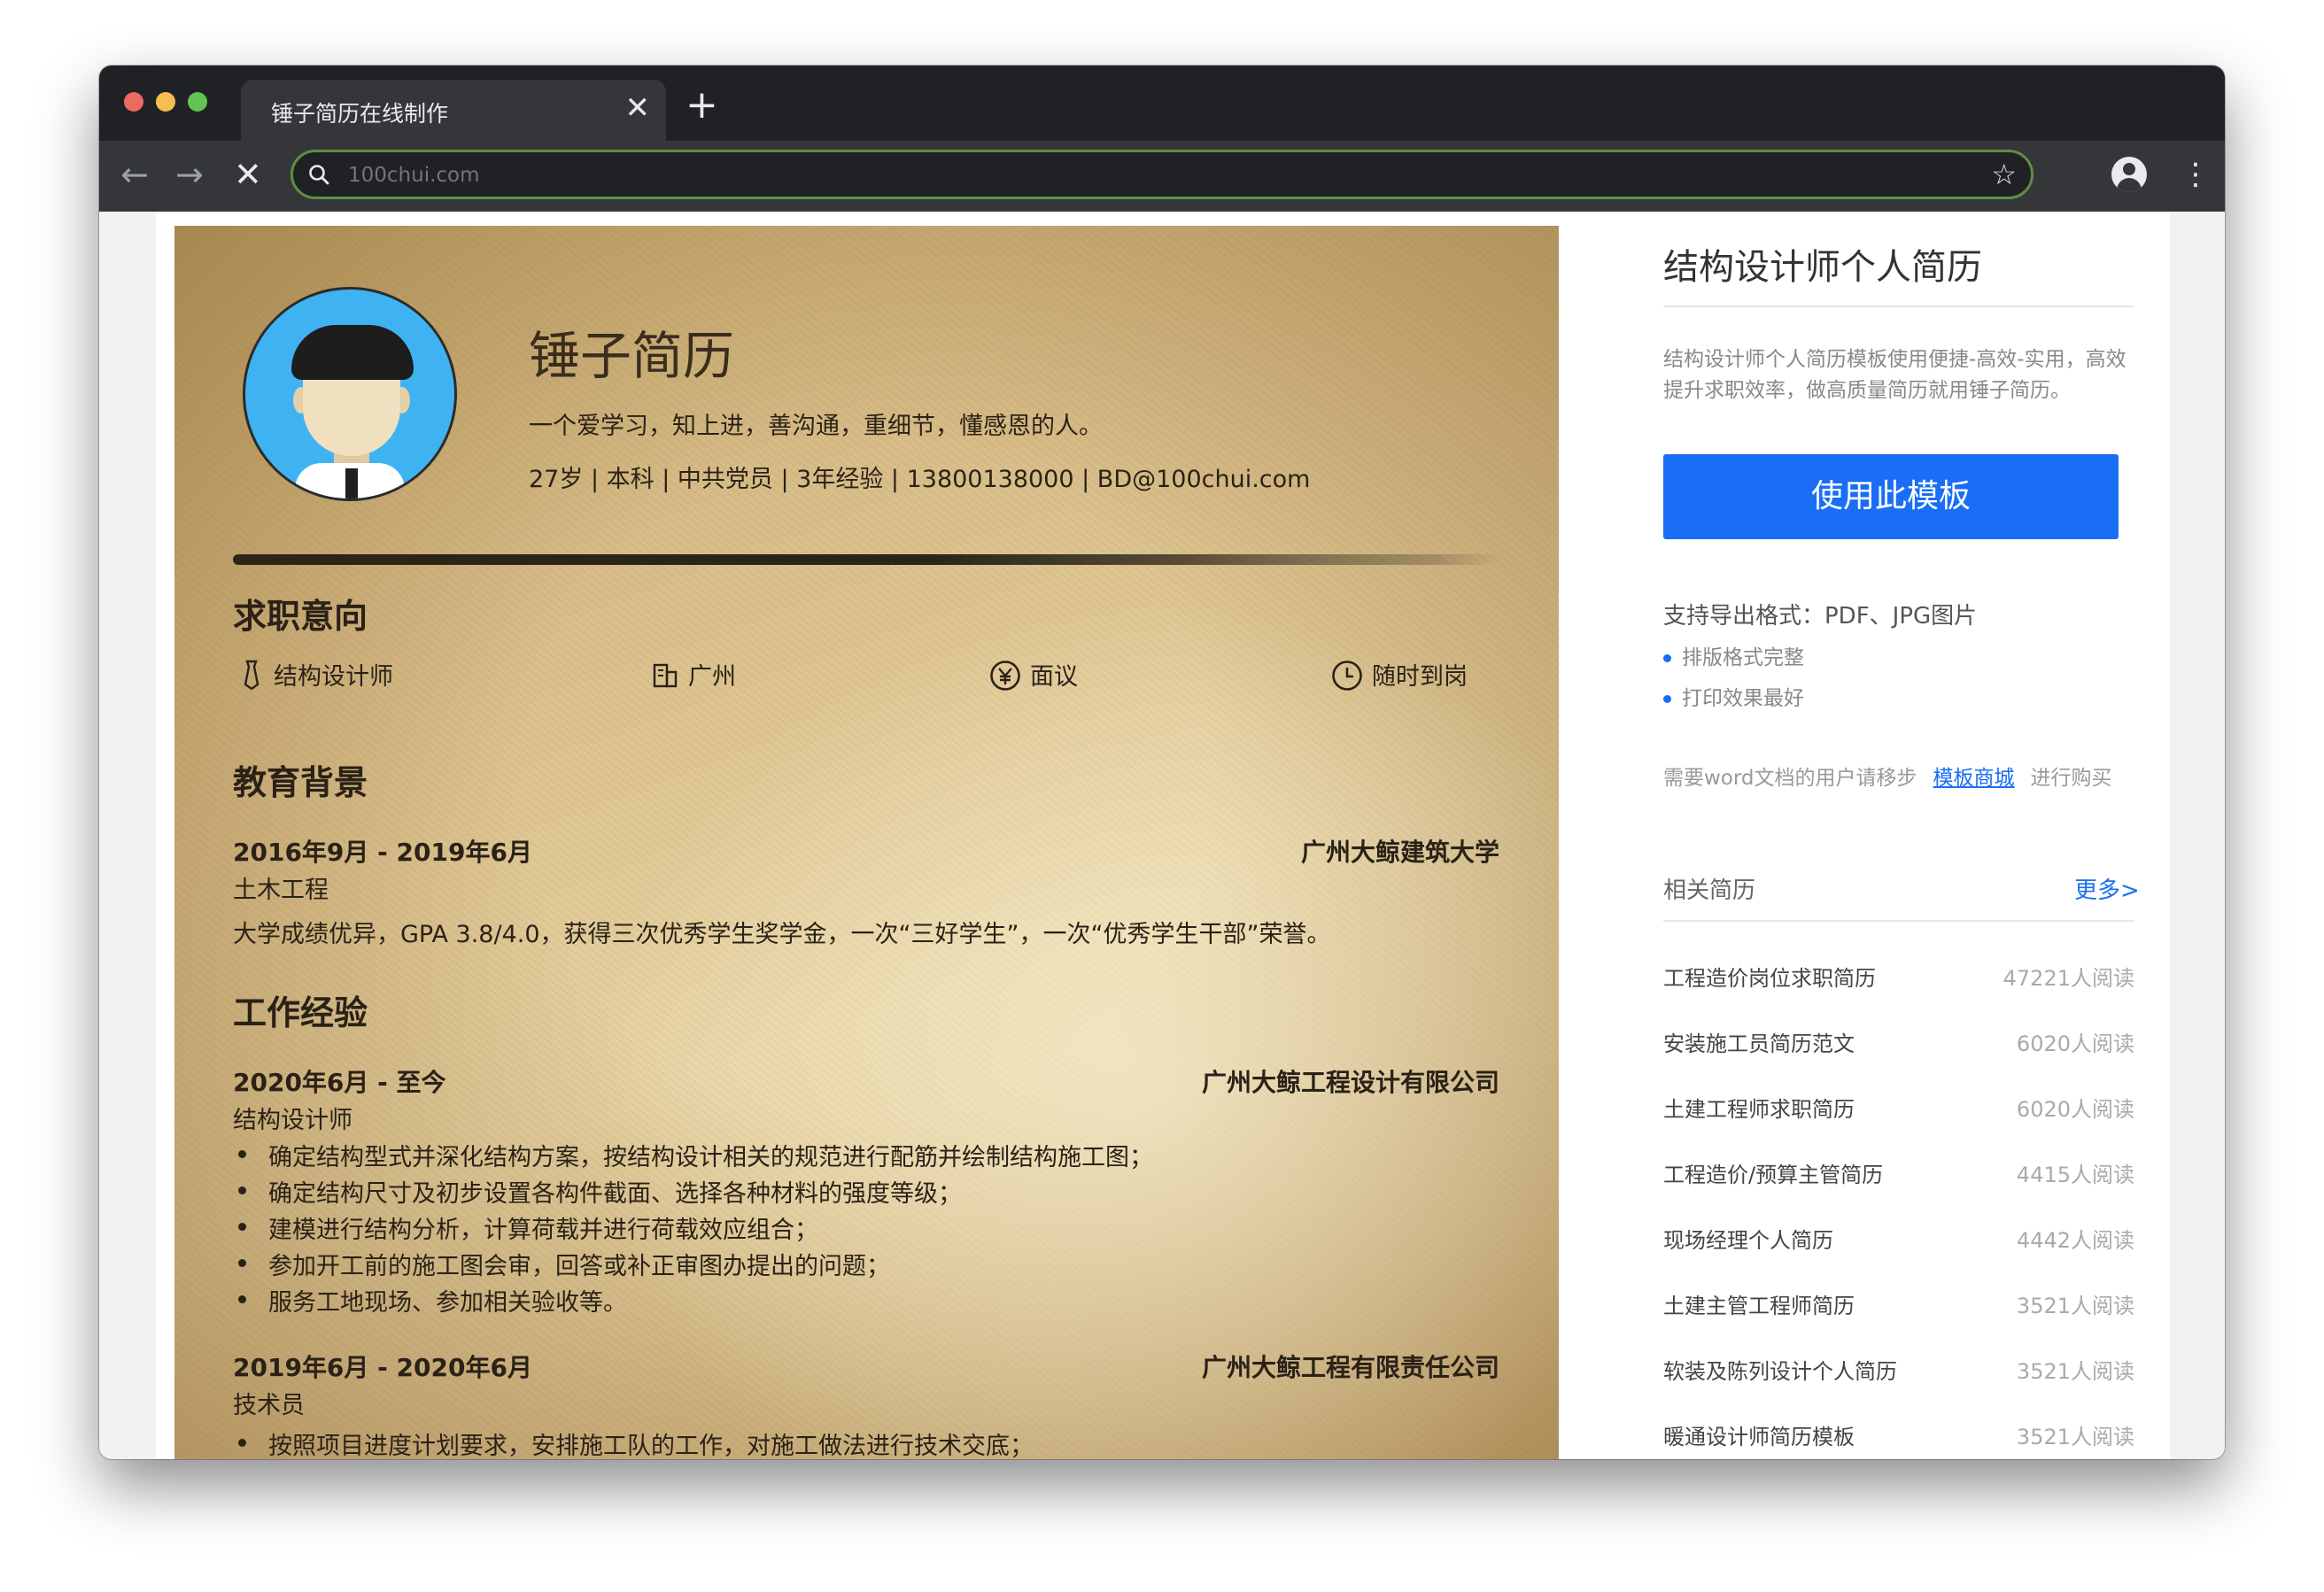 The height and width of the screenshot is (1592, 2324). Describe the element at coordinates (2196, 174) in the screenshot. I see `browser-menu-icon: ⋮` at that location.